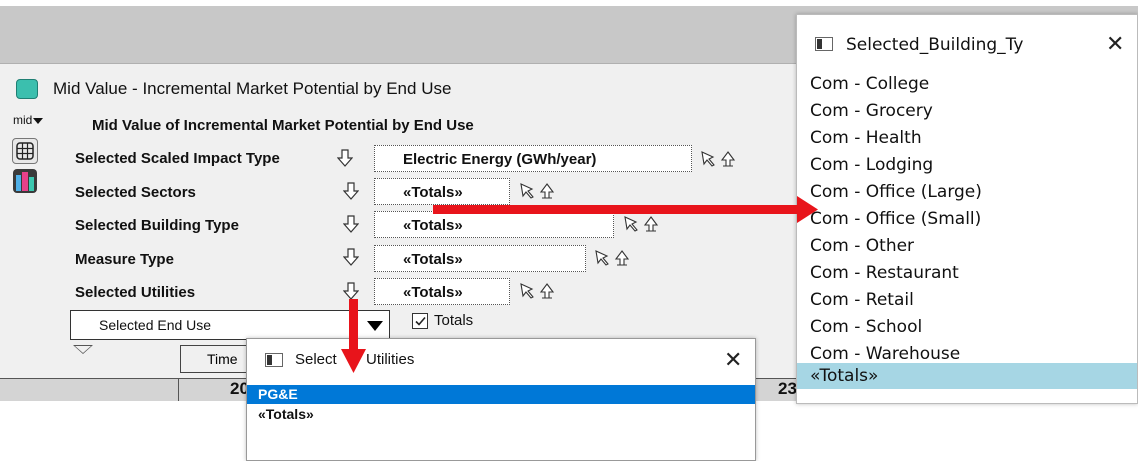  I want to click on building-type-select: «Totals», so click(494, 224).